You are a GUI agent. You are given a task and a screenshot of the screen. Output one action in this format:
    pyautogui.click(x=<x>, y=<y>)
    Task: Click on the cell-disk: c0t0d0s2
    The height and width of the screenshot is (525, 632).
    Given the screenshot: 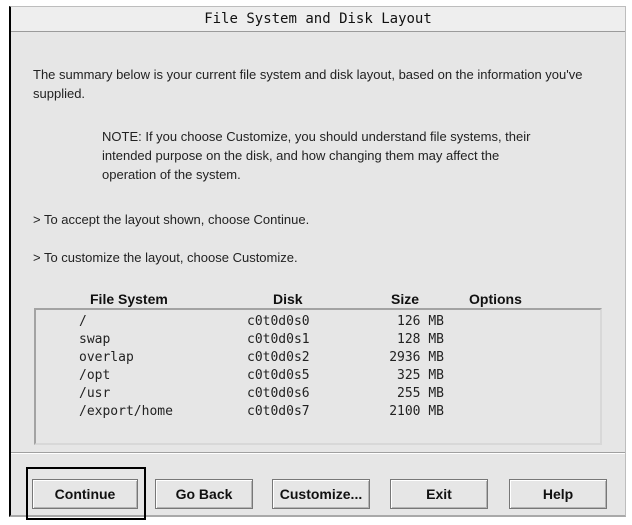 What is the action you would take?
    pyautogui.click(x=278, y=357)
    